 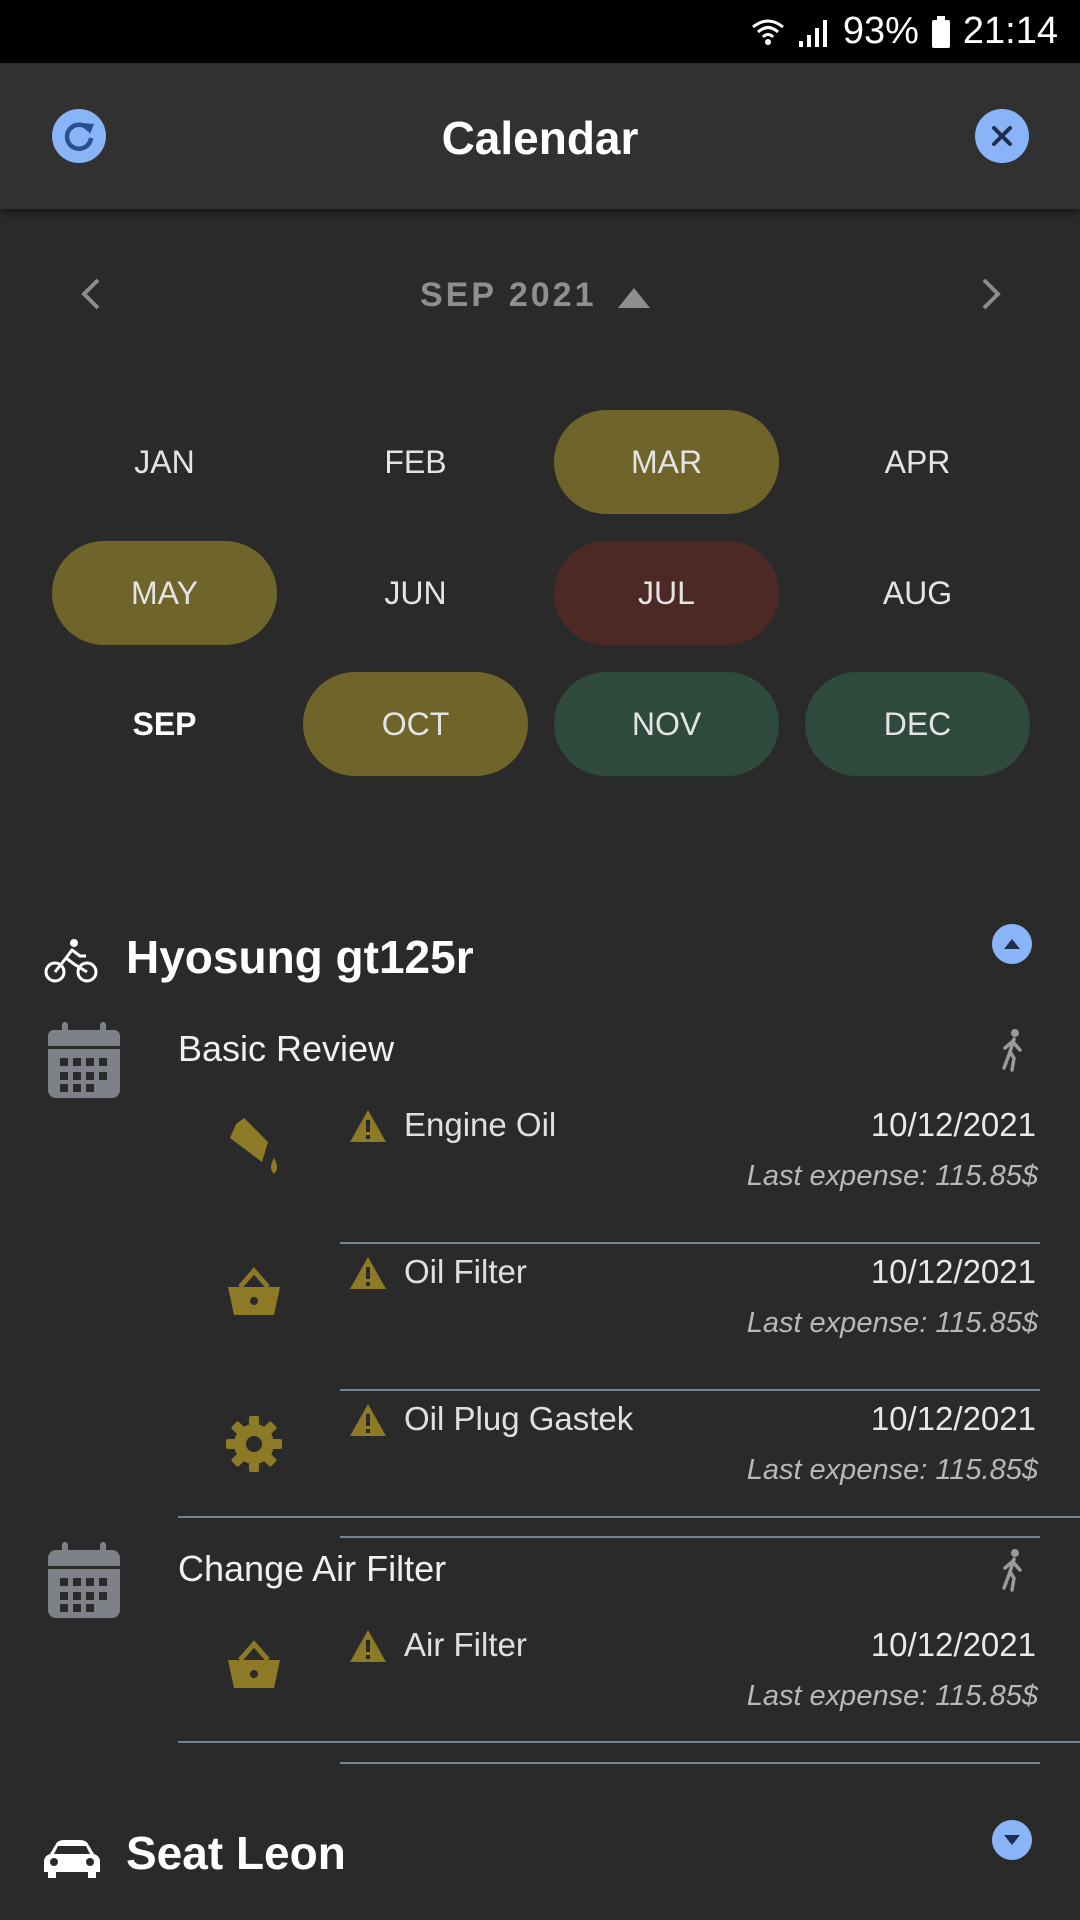 What do you see at coordinates (415, 462) in the screenshot?
I see `month-feb: FEB` at bounding box center [415, 462].